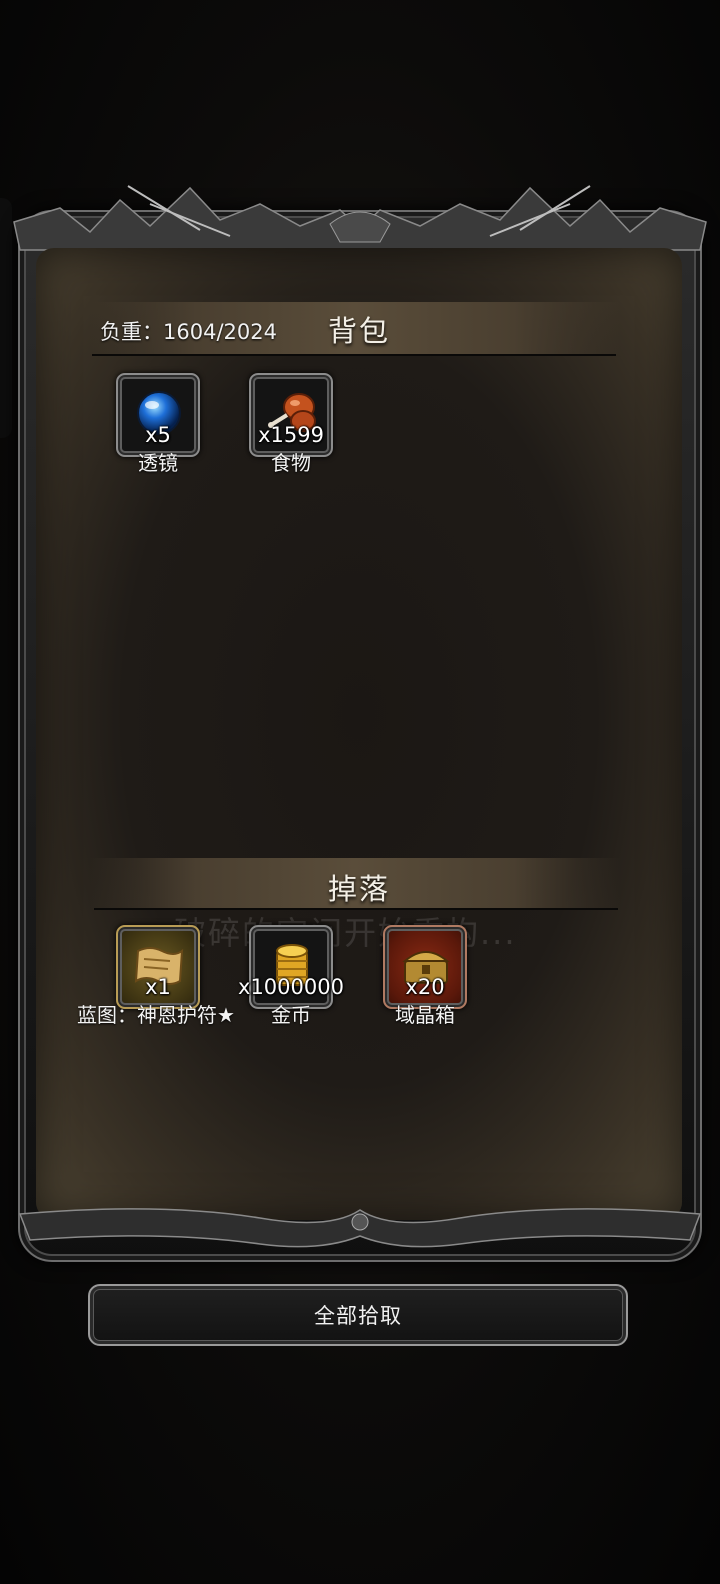 The height and width of the screenshot is (1584, 720). Describe the element at coordinates (354, 355) in the screenshot. I see `backpack-header-divider` at that location.